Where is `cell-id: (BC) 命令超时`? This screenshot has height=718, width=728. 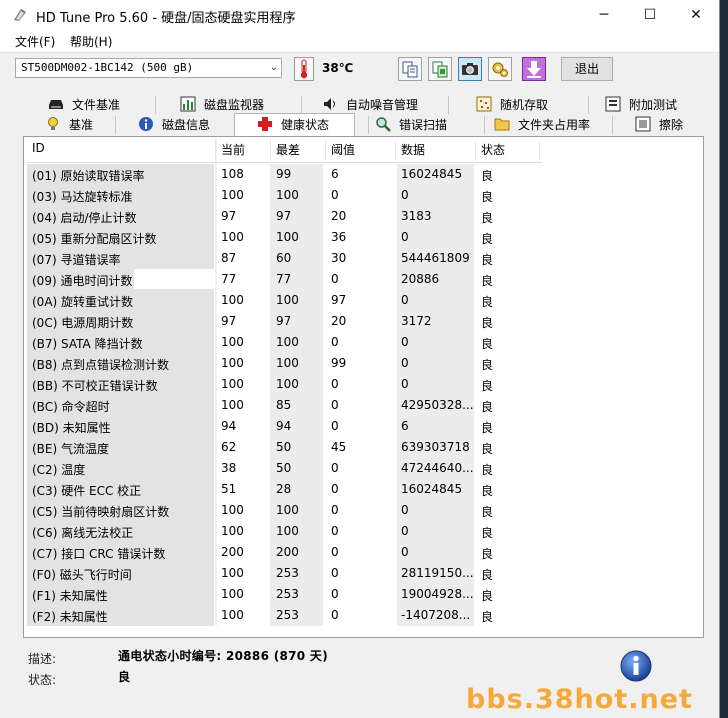 cell-id: (BC) 命令超时 is located at coordinates (71, 407).